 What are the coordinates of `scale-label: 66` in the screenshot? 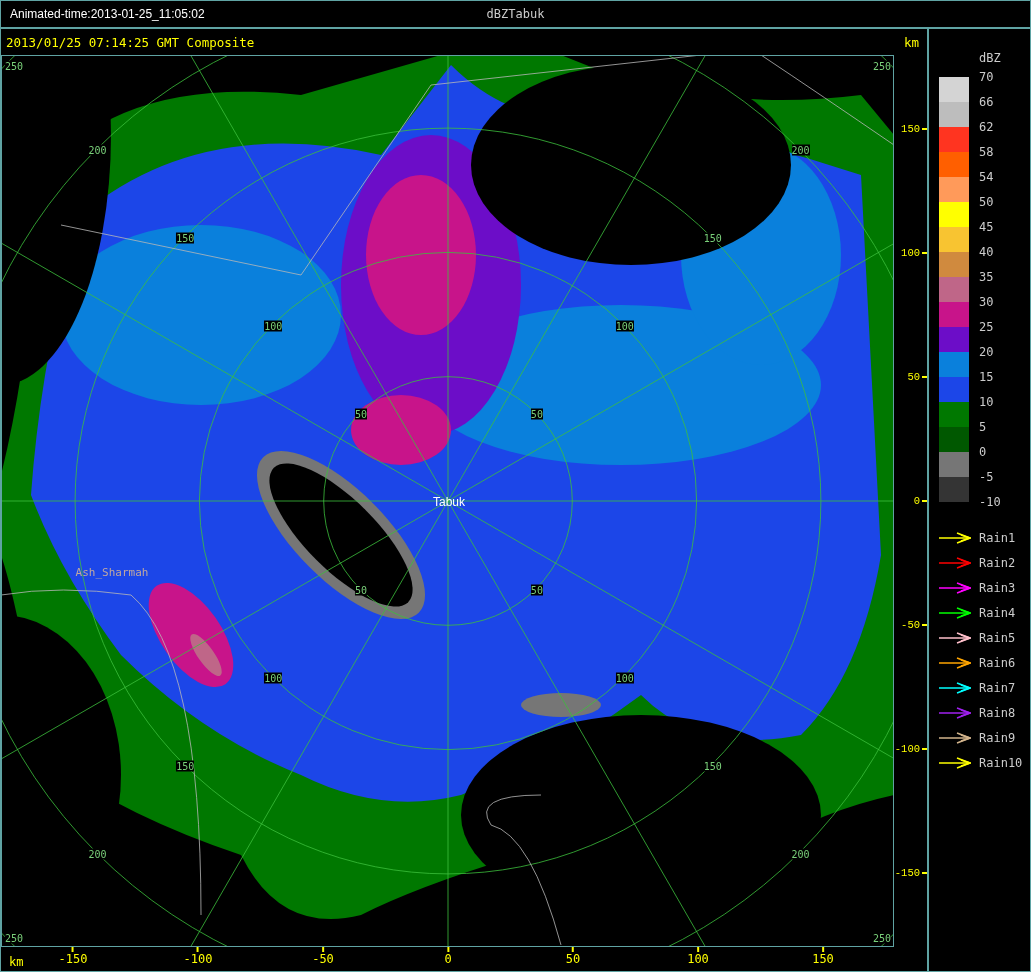 It's located at (987, 102).